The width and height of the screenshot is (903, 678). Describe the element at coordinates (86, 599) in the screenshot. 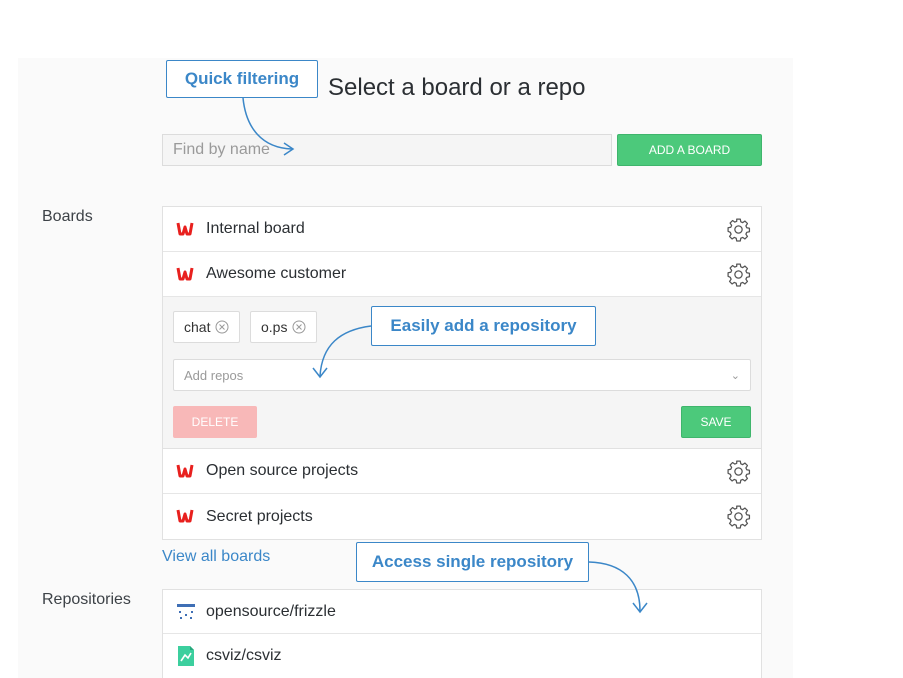

I see `repositories-section-label: Repositories` at that location.